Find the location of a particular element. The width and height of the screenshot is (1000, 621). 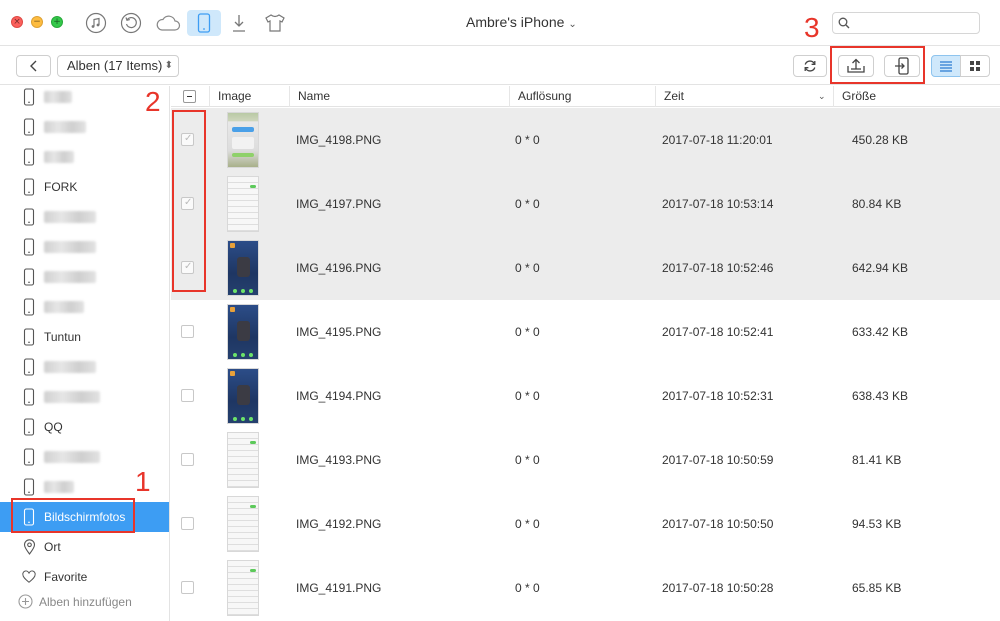

back-button is located at coordinates (33, 66).